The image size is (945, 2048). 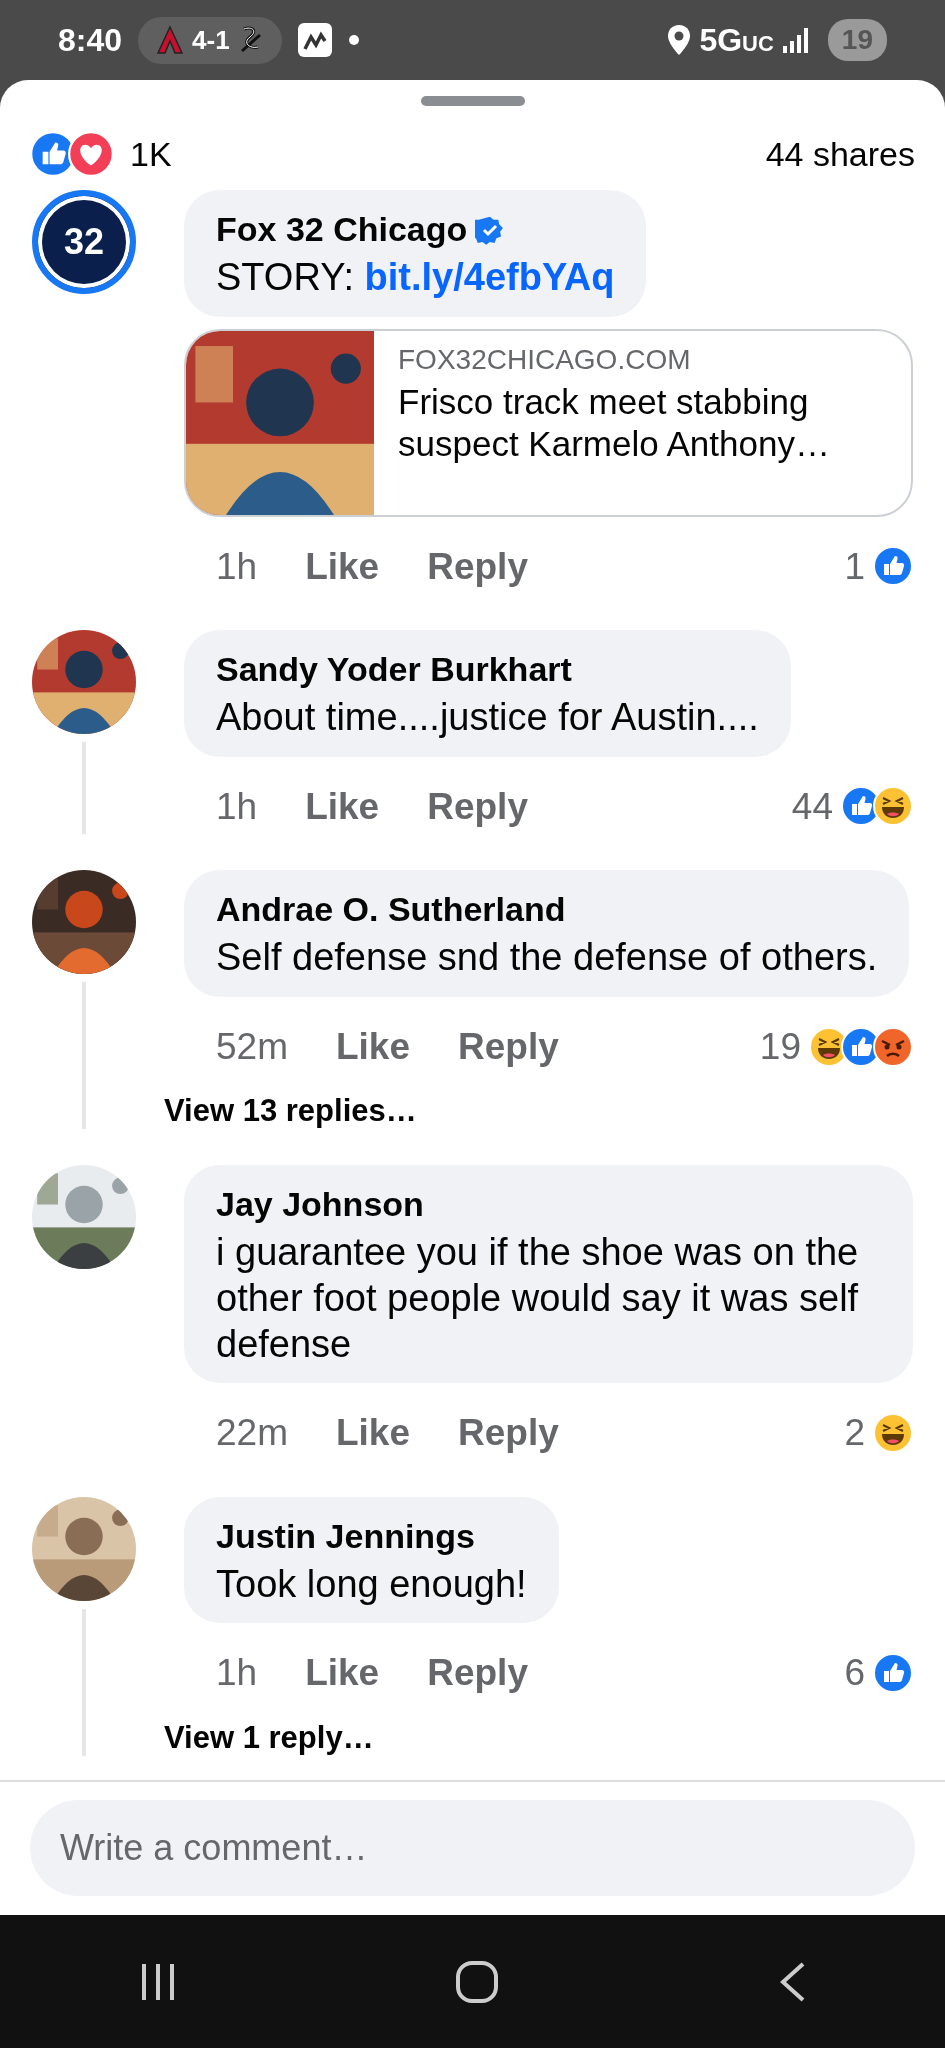 I want to click on story-link: bit.ly/4efbYAq, so click(x=489, y=277).